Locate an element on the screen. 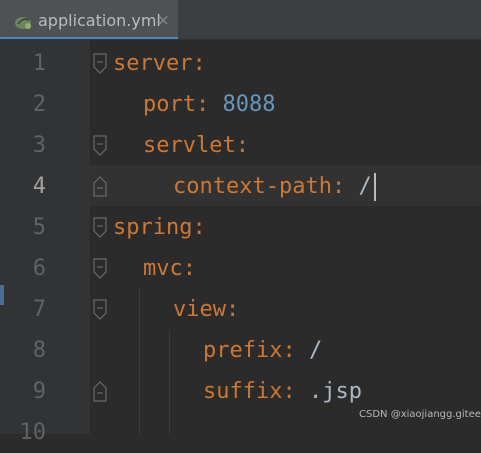  line-number: 6 is located at coordinates (39, 268).